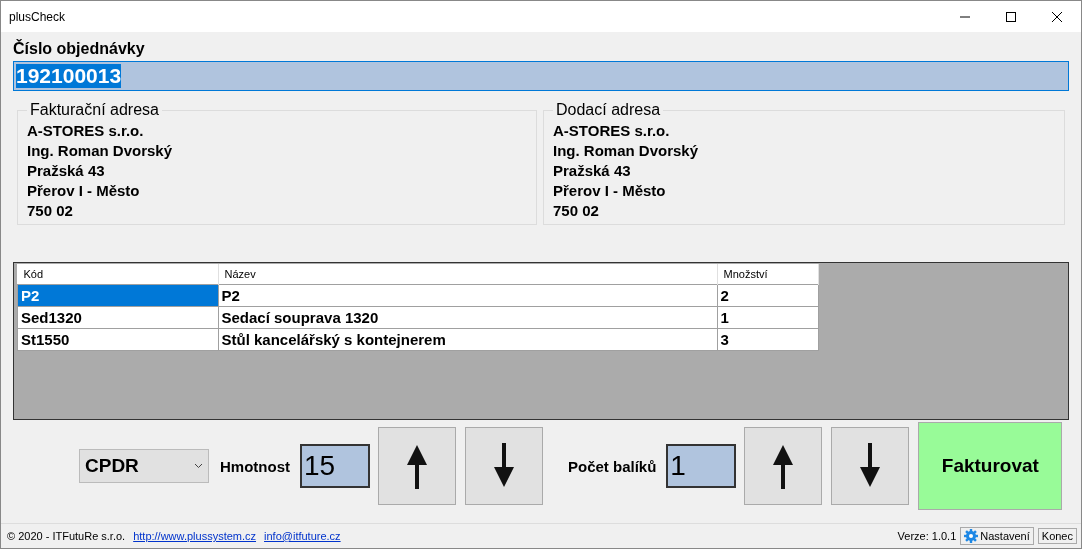 Image resolution: width=1082 pixels, height=549 pixels. I want to click on table-cell: 2, so click(767, 295).